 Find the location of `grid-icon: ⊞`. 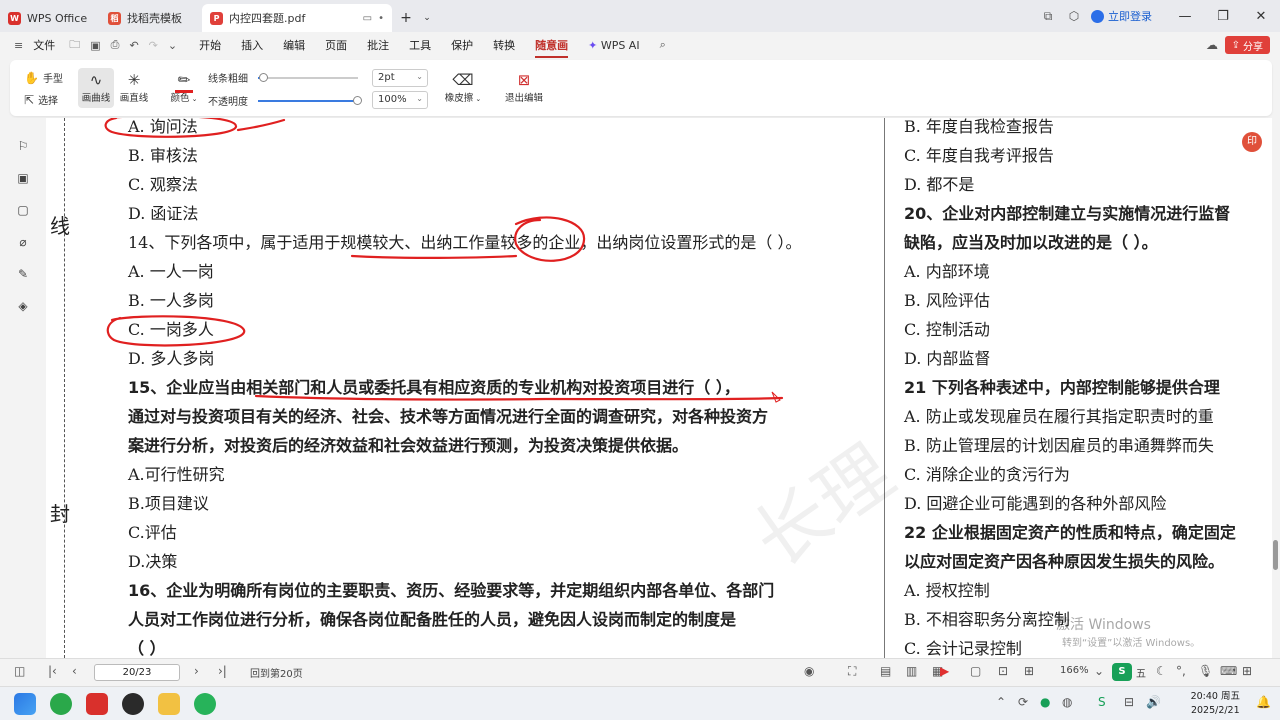

grid-icon: ⊞ is located at coordinates (1247, 671).